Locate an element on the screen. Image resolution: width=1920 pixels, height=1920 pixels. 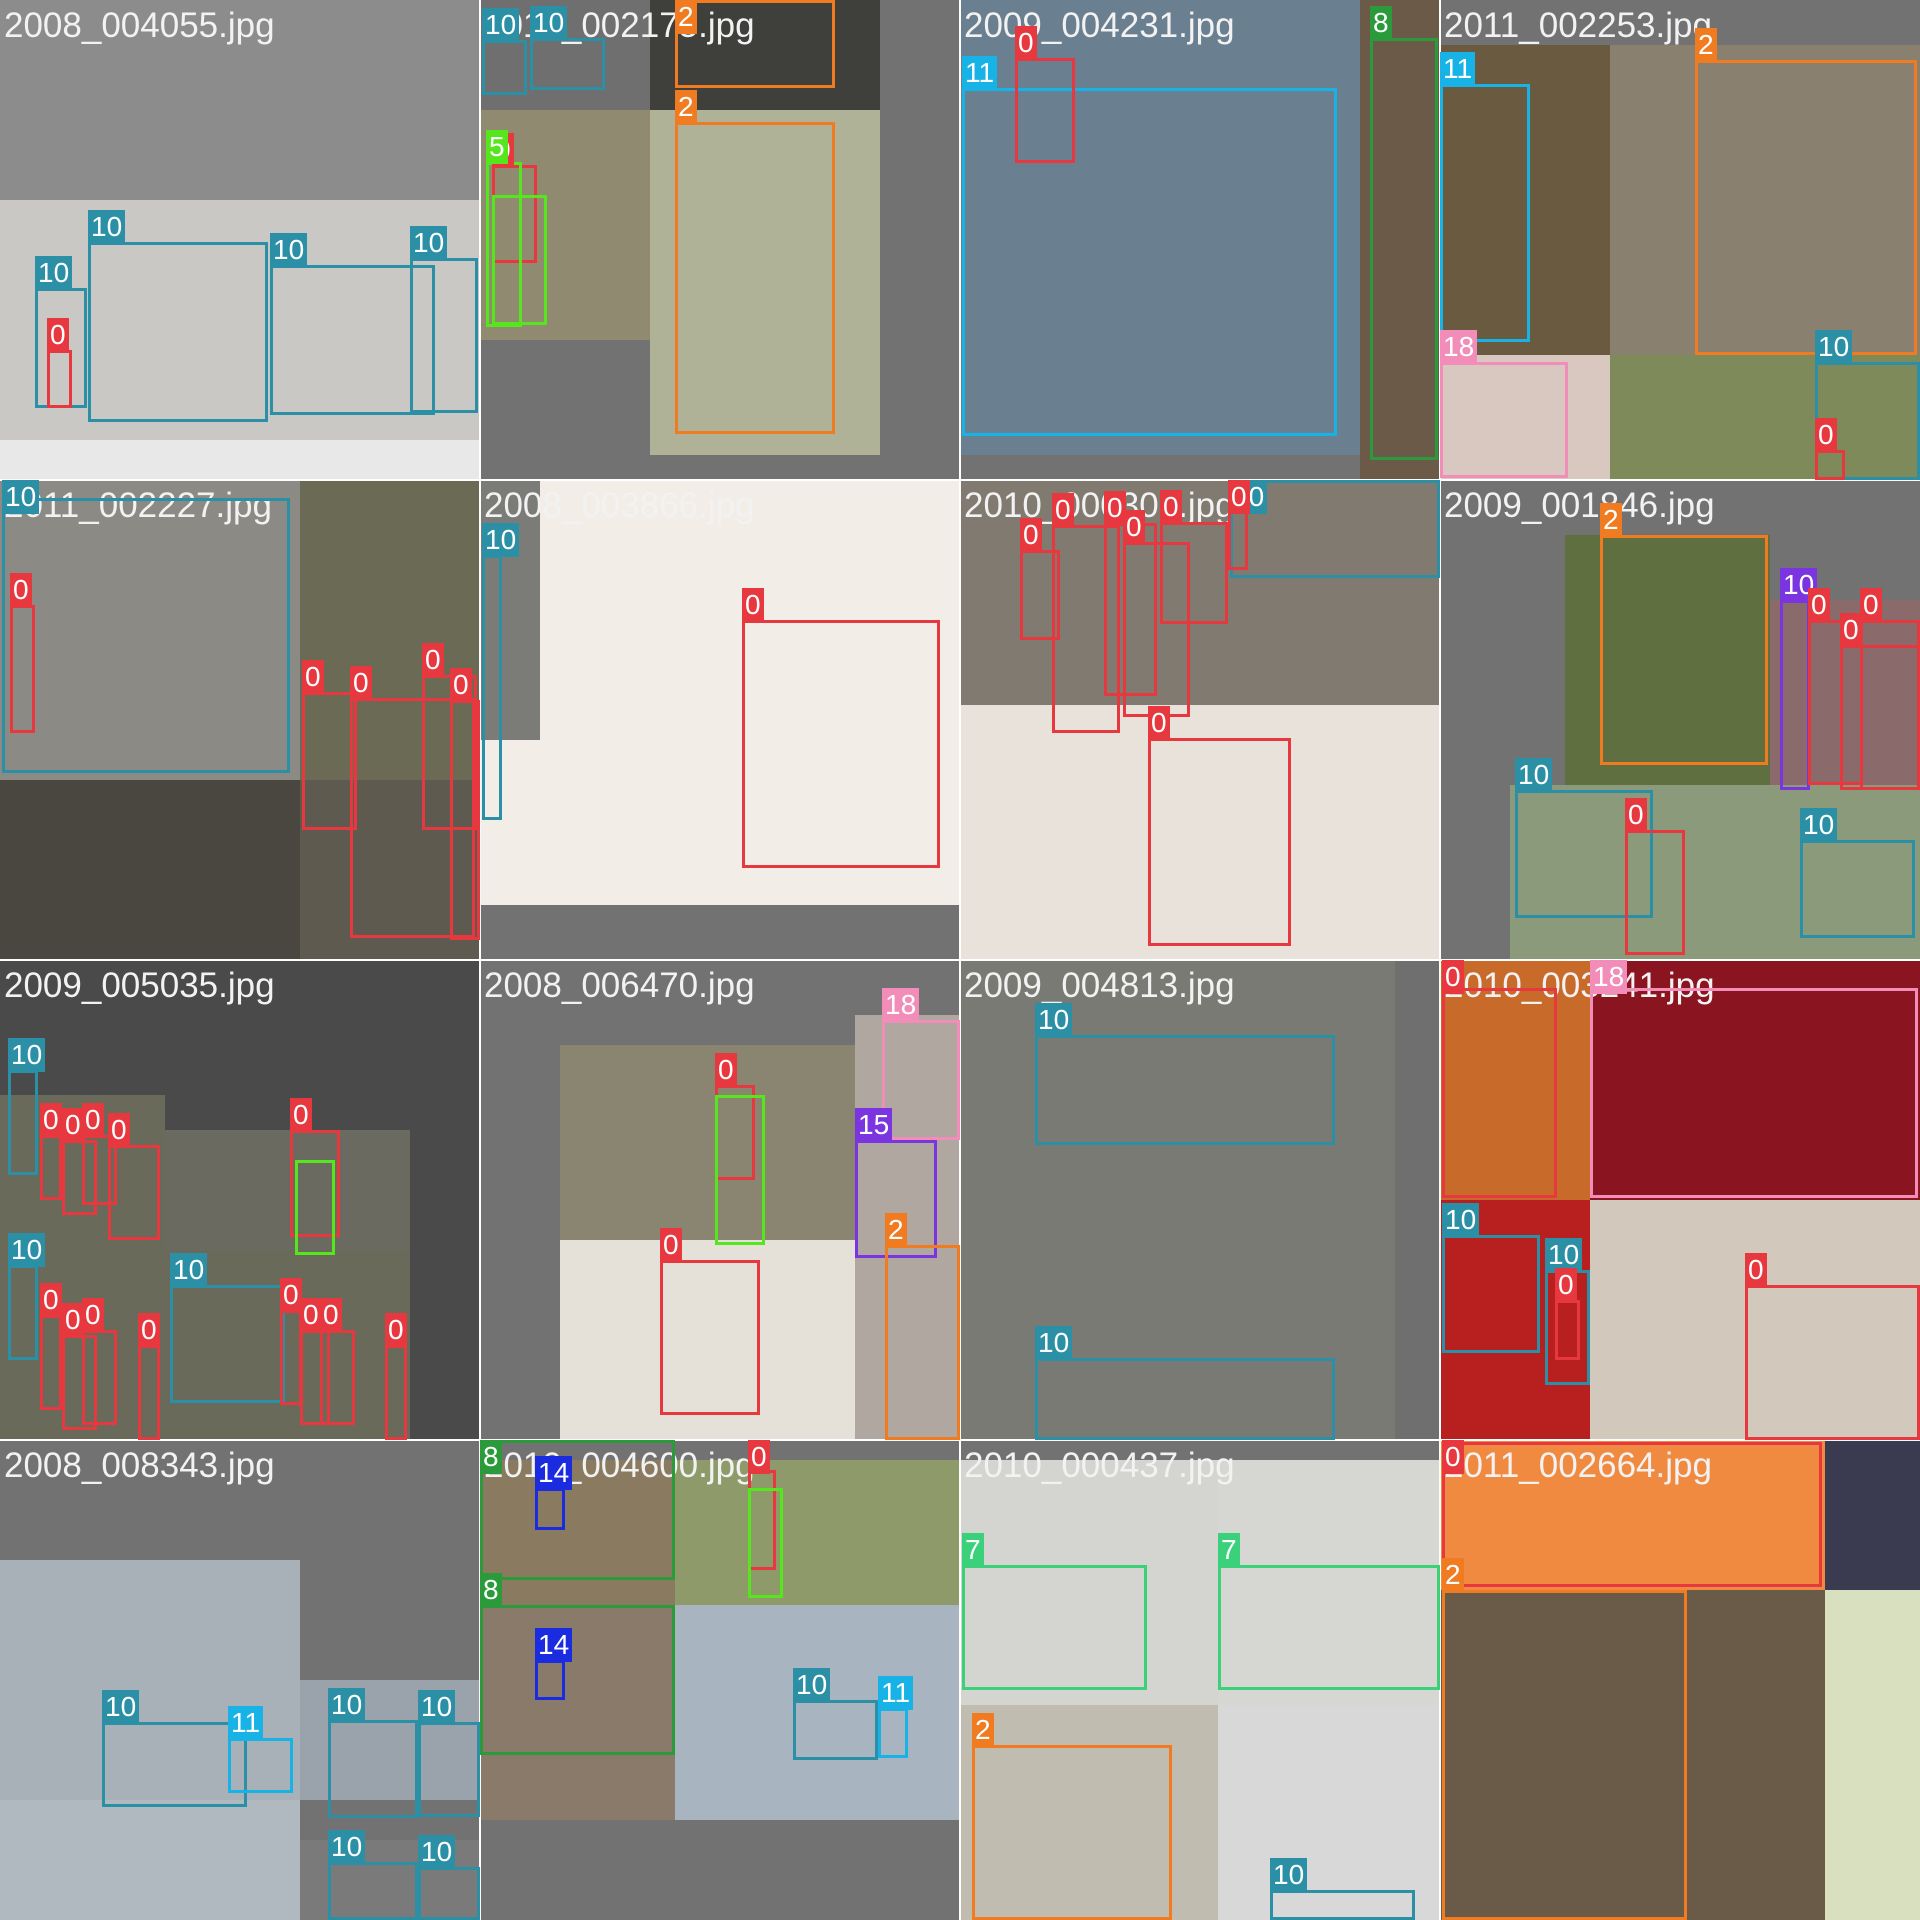
tile-filename: 2008_004055.jpg is located at coordinates (139, 25).